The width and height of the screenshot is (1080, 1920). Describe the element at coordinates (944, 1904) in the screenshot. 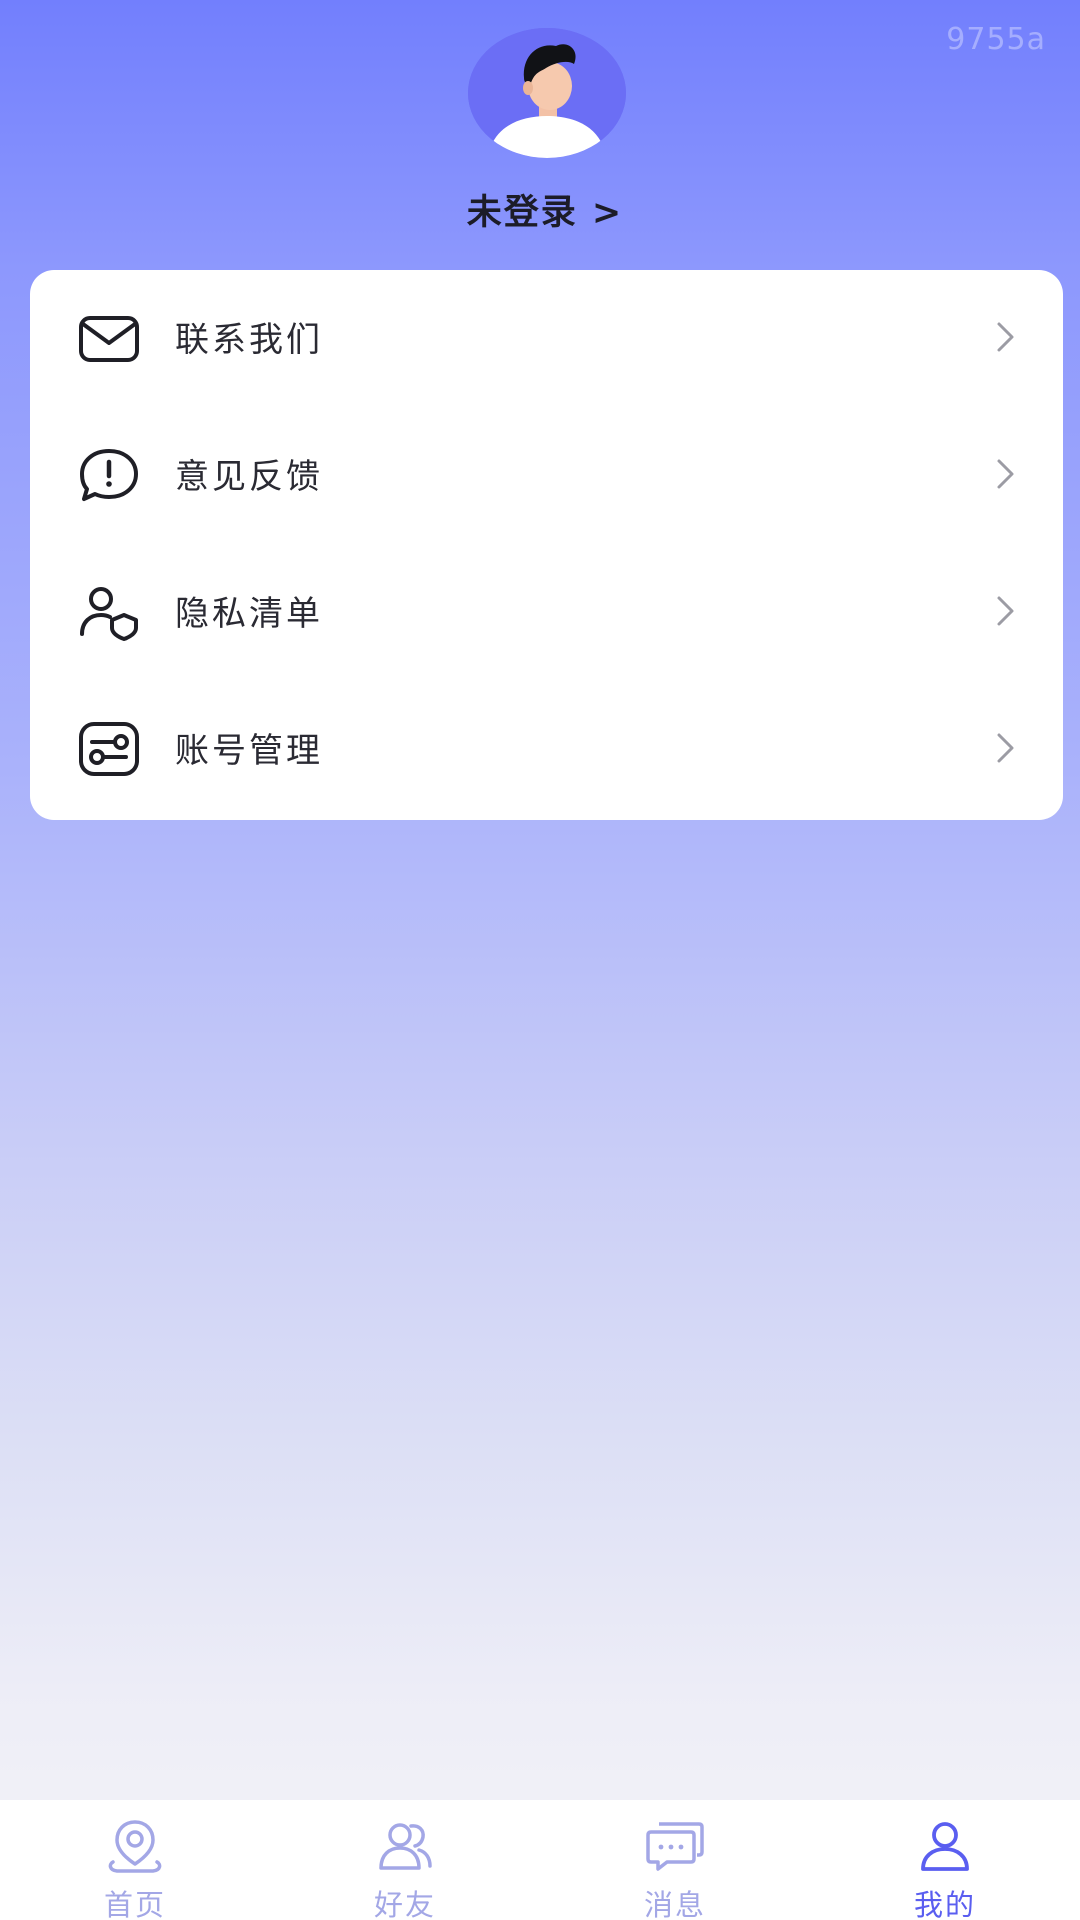

I see `tab-label: 我的` at that location.